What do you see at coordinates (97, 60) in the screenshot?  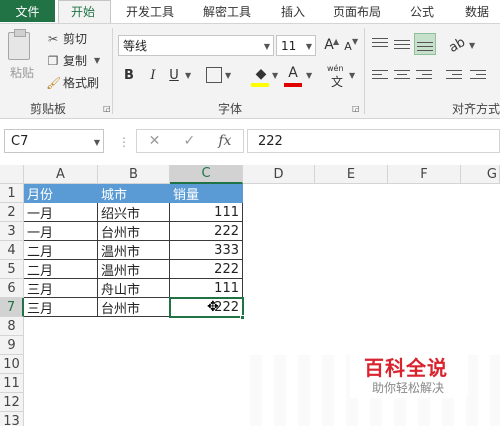 I see `copy-dropdown-icon: ▼` at bounding box center [97, 60].